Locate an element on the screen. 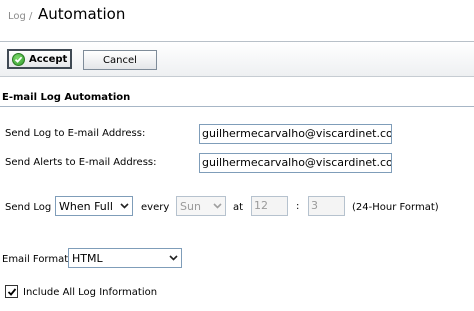 The height and width of the screenshot is (311, 474). include-all-checkbox is located at coordinates (11, 291).